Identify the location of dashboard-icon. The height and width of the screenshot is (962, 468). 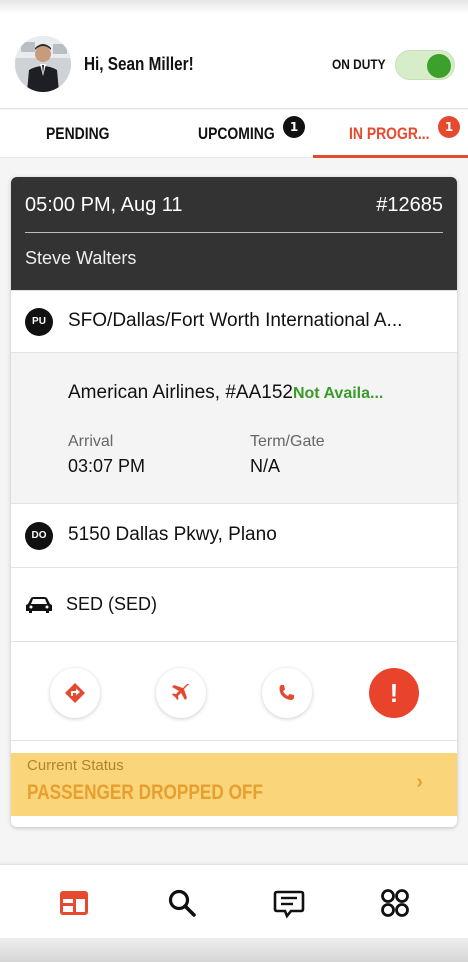
(74, 903).